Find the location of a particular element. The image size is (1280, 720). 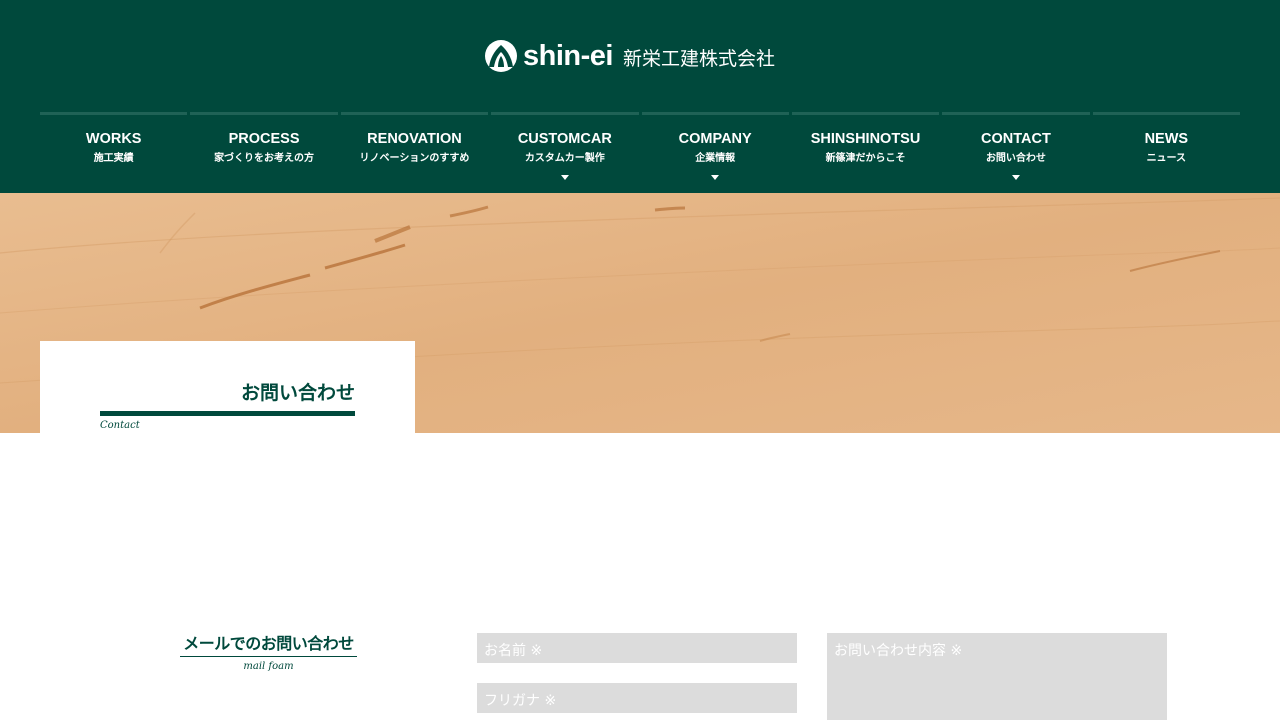

nav-label-en: NEWS is located at coordinates (1166, 139).